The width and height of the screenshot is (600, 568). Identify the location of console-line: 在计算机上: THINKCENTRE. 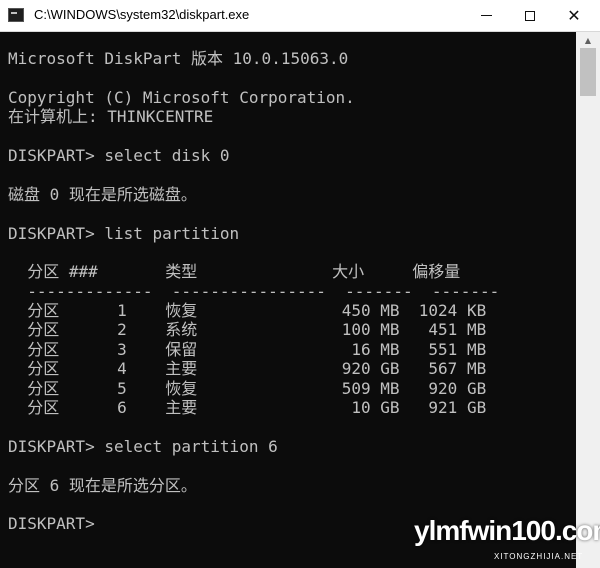
(111, 117).